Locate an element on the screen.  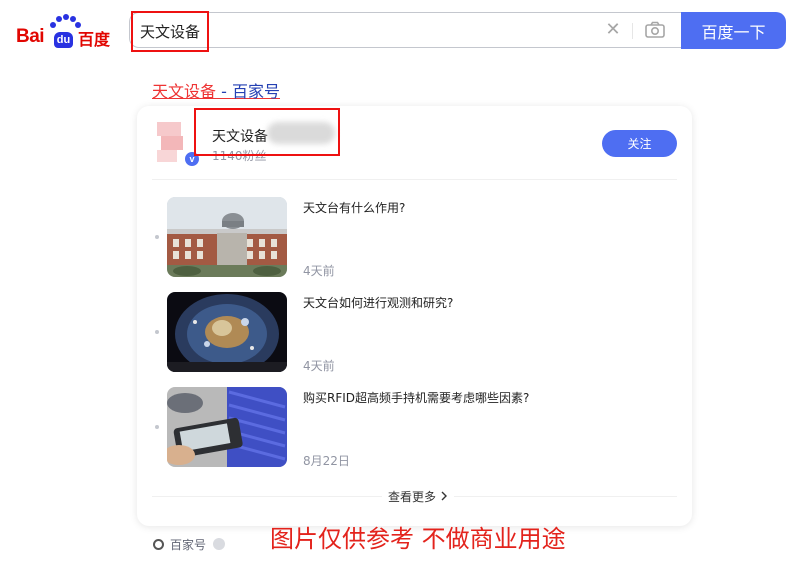
logo-text-latin: Bai is located at coordinates (30, 36).